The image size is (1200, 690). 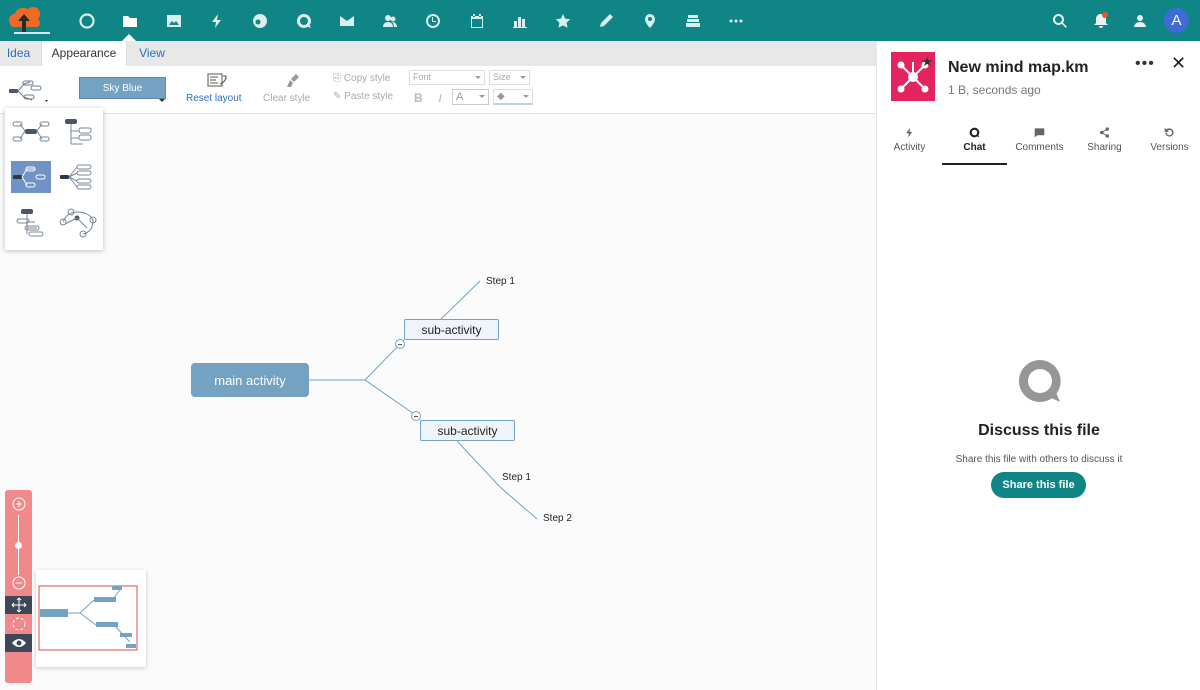 I want to click on font-color-label: A, so click(x=460, y=97).